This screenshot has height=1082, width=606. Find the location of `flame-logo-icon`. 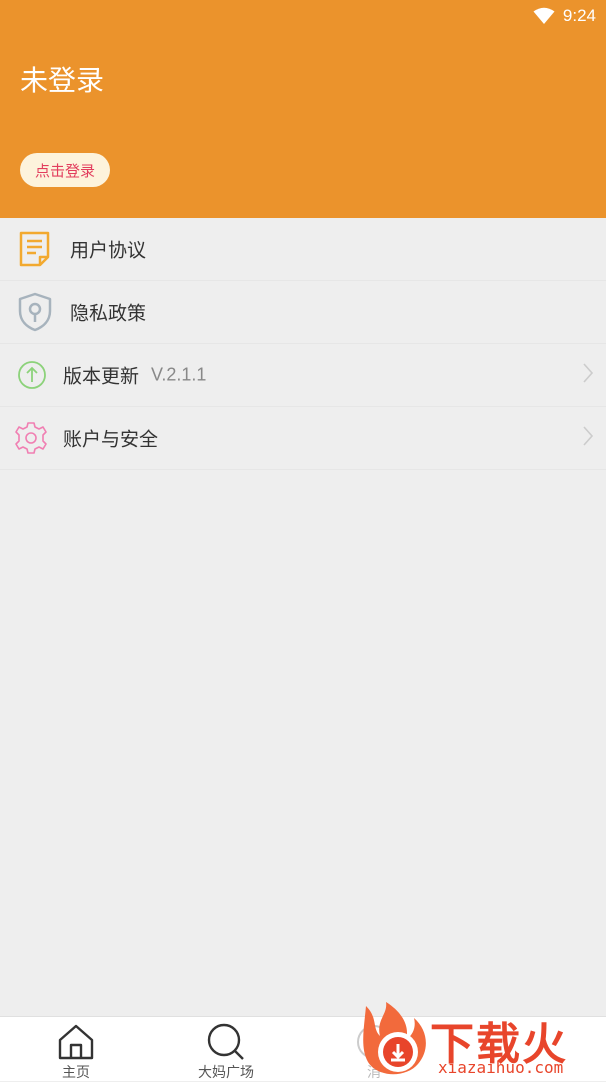

flame-logo-icon is located at coordinates (394, 1038).